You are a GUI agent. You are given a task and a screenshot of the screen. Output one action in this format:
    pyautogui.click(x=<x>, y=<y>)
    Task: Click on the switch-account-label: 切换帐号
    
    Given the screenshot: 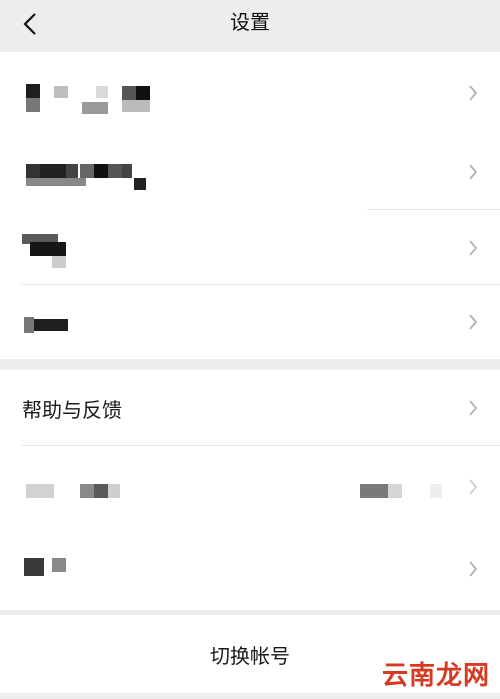 What is the action you would take?
    pyautogui.click(x=250, y=655)
    